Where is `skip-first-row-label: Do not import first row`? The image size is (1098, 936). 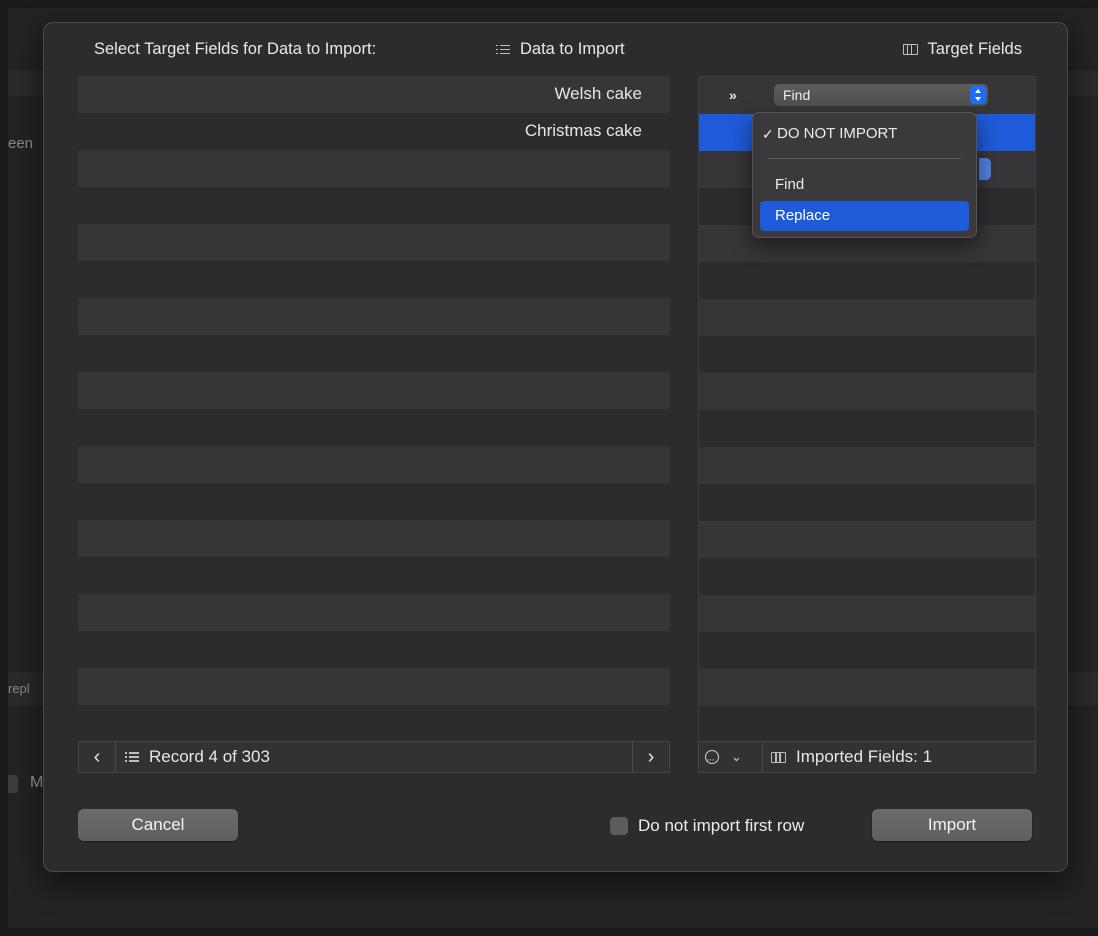
skip-first-row-label: Do not import first row is located at coordinates (721, 825).